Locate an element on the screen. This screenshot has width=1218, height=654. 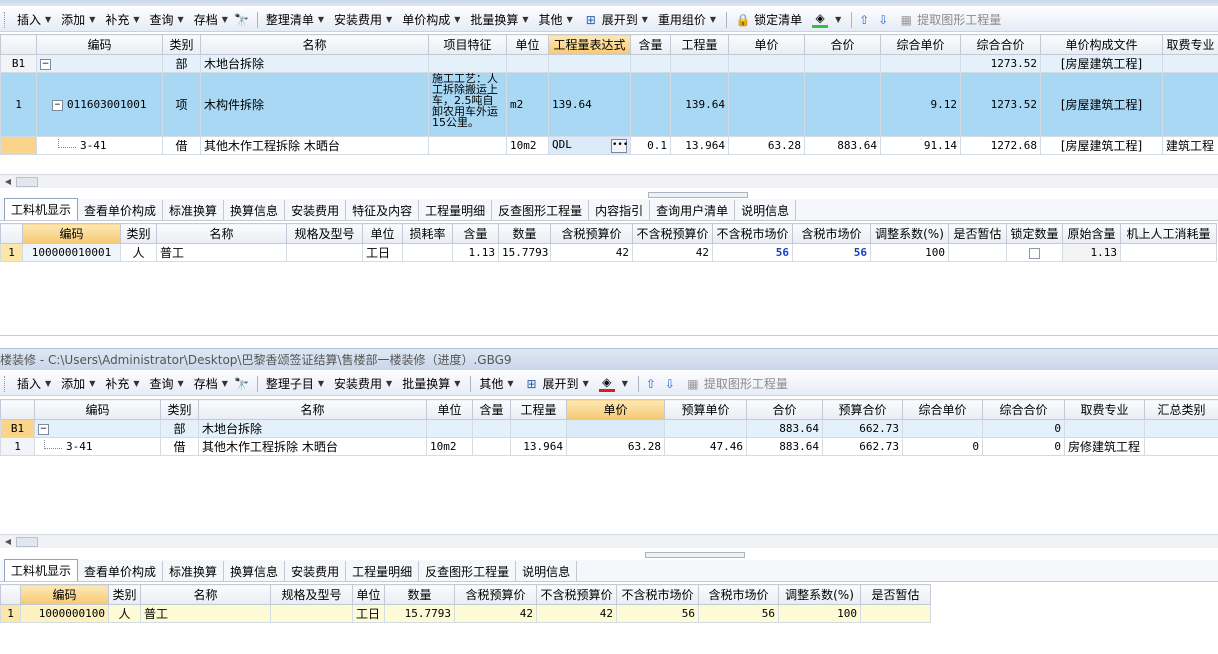
col-header-summary: 汇总类别 is located at coordinates (1181, 409).